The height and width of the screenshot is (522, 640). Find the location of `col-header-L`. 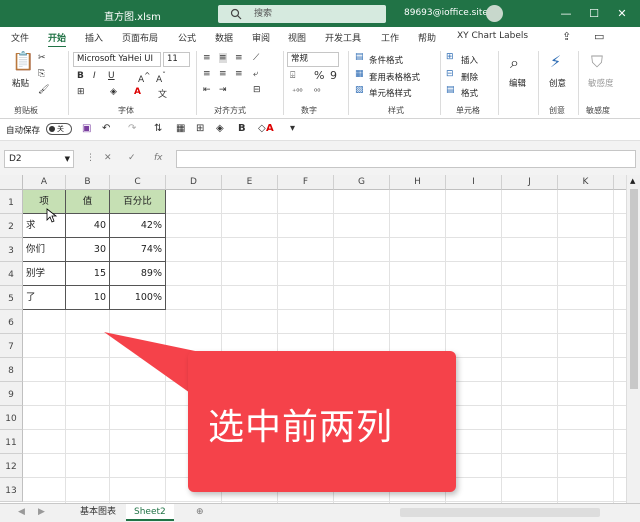

col-header-L is located at coordinates (620, 182).